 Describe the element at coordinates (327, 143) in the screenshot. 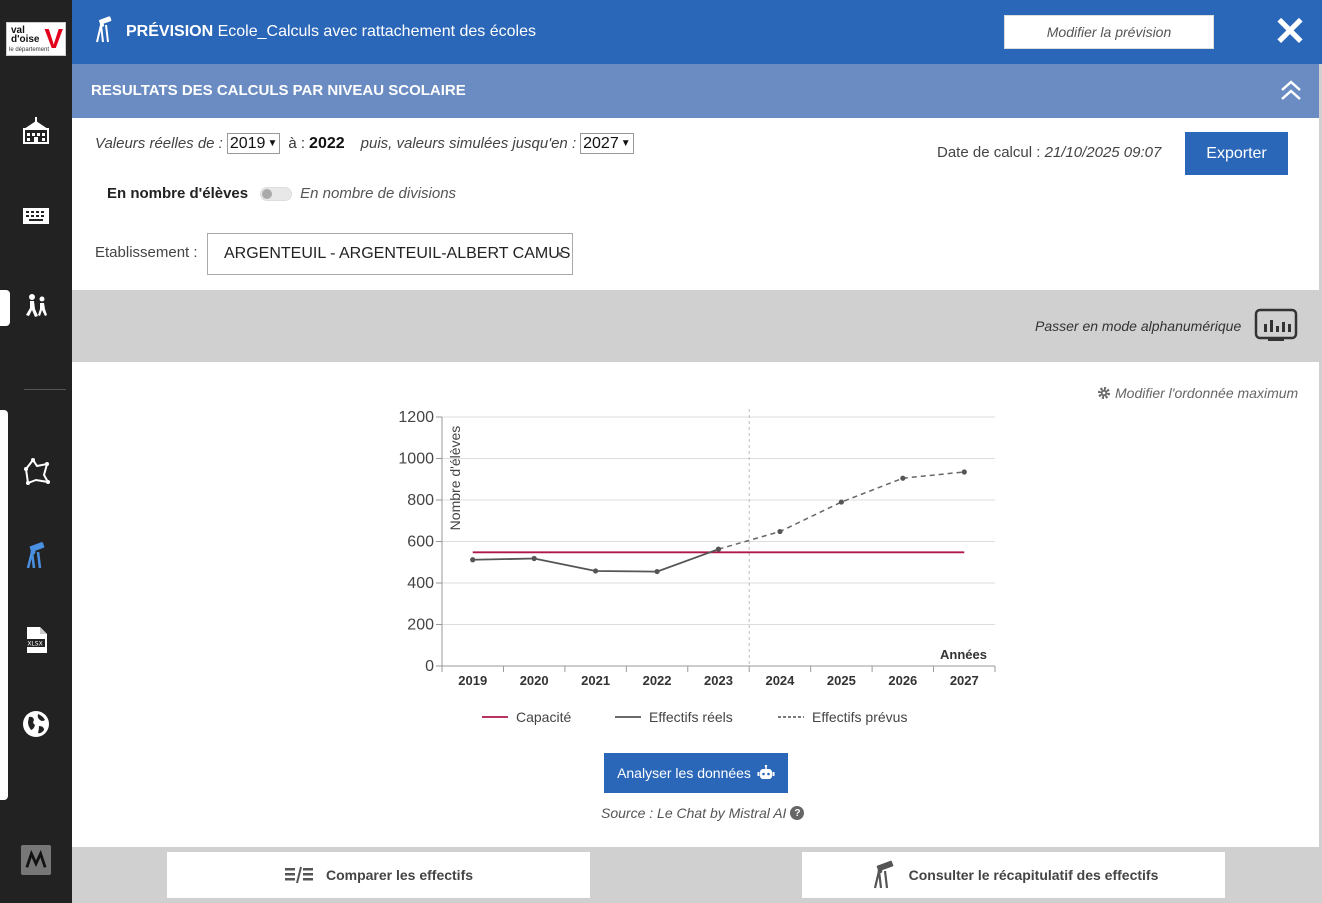

I see `to-value: 2022` at that location.